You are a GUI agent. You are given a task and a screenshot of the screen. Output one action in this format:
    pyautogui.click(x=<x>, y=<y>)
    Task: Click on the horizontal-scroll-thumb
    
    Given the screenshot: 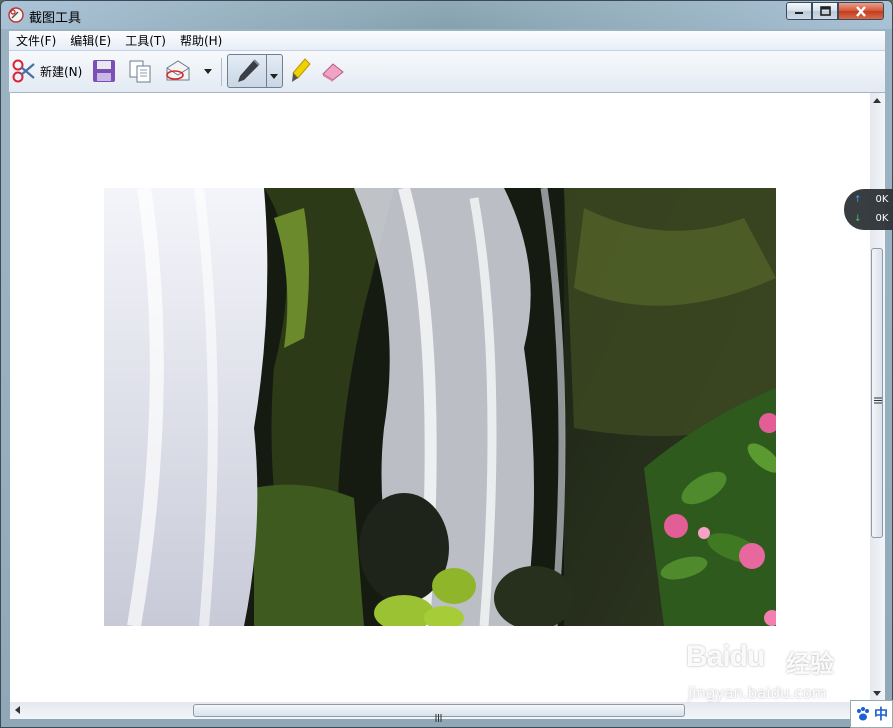 What is the action you would take?
    pyautogui.click(x=439, y=713)
    